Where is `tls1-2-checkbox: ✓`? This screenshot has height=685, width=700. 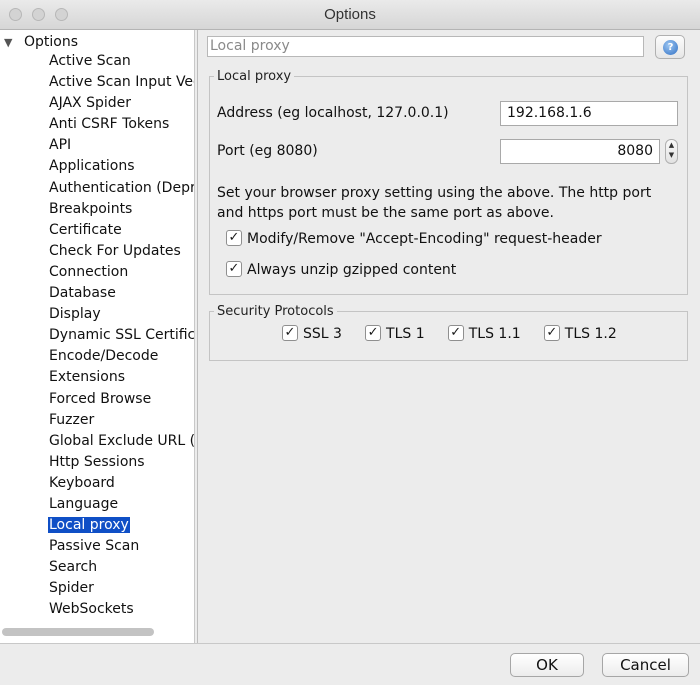 tls1-2-checkbox: ✓ is located at coordinates (551, 333).